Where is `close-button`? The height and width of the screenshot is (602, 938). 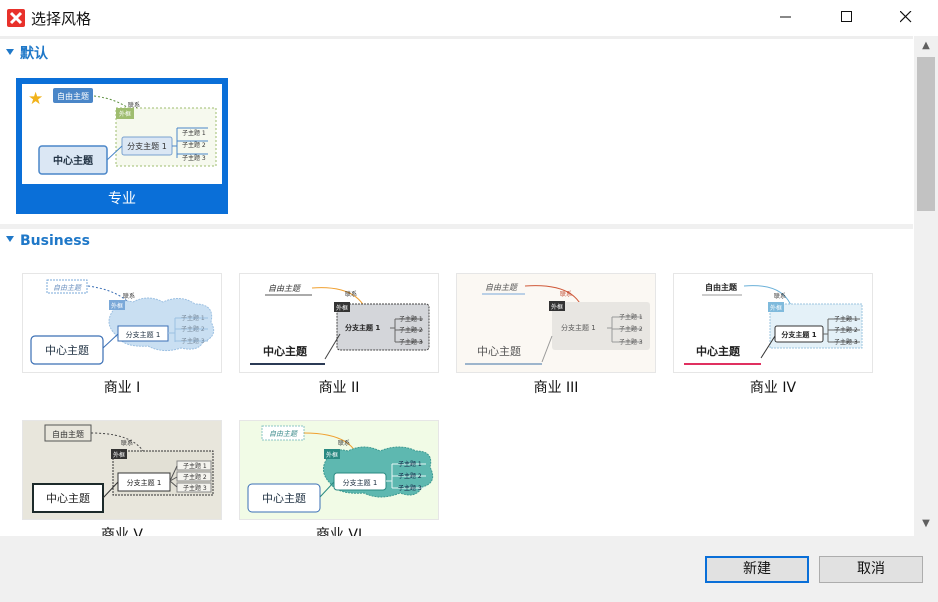 close-button is located at coordinates (907, 17).